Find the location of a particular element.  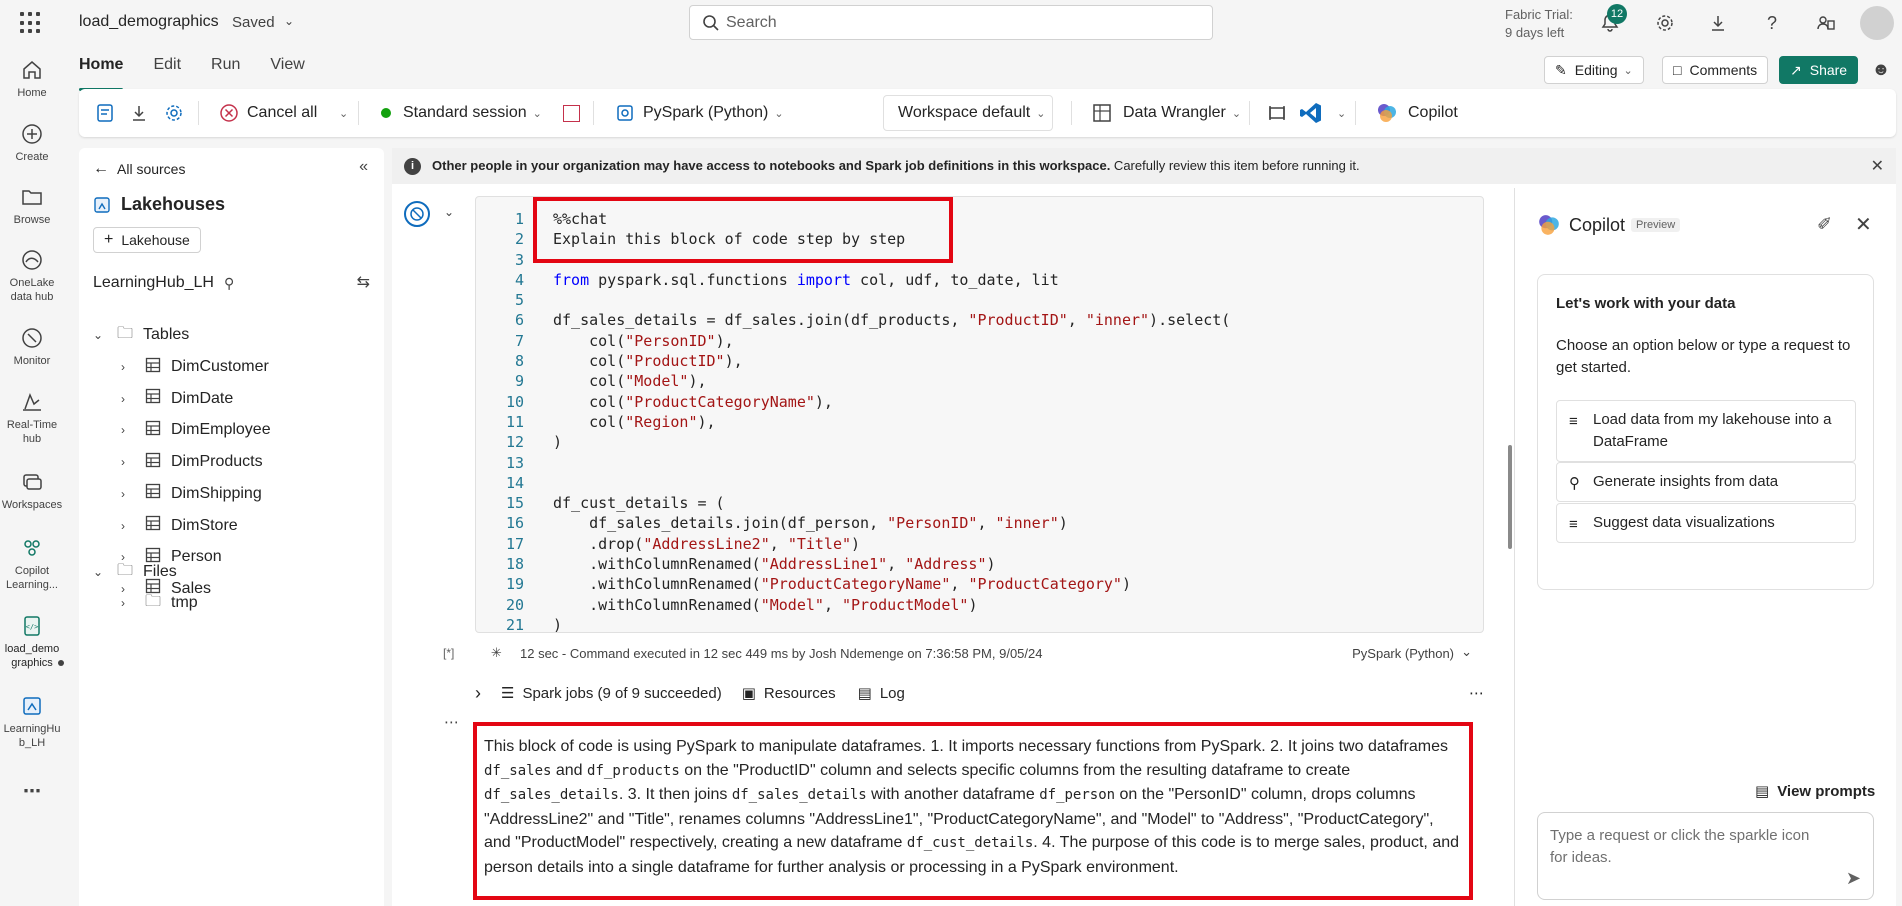

language-selector: PySpark (Python) ⌄ is located at coordinates (699, 113).